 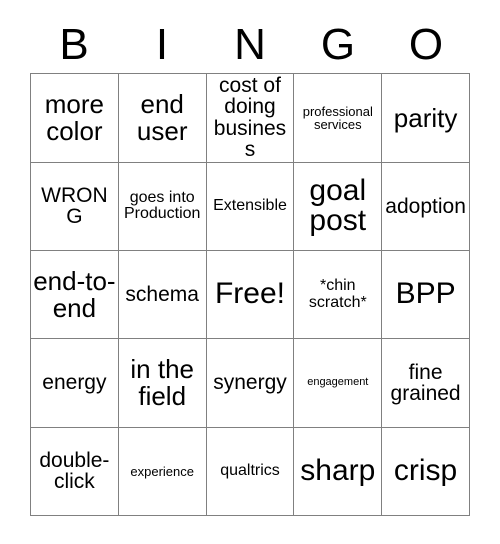 I want to click on bingo-cell-r1c4: professional services, so click(x=338, y=118).